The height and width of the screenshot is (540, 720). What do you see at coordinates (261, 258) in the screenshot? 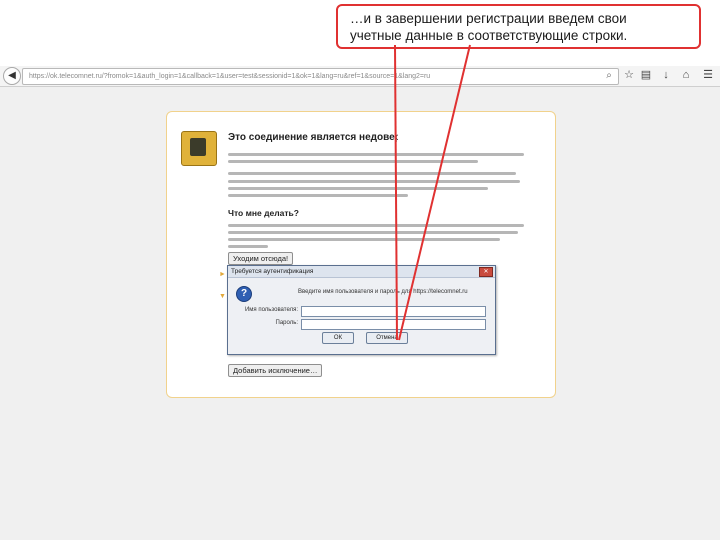
I see `leave-button: Уходим отсюда!` at bounding box center [261, 258].